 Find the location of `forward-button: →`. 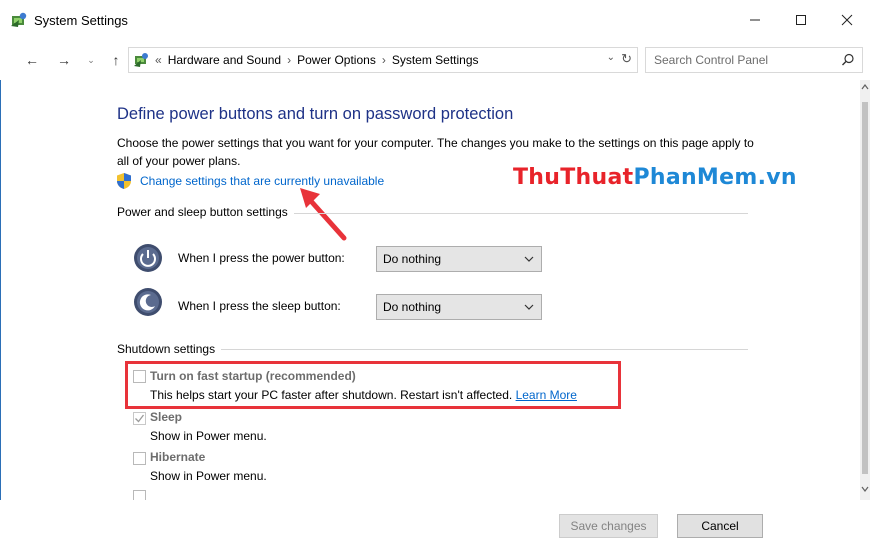

forward-button: → is located at coordinates (64, 60).